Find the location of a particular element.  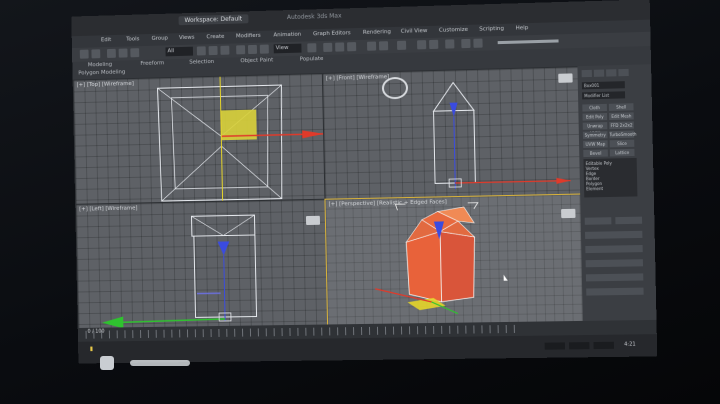

left-y-axis is located at coordinates (171, 321).